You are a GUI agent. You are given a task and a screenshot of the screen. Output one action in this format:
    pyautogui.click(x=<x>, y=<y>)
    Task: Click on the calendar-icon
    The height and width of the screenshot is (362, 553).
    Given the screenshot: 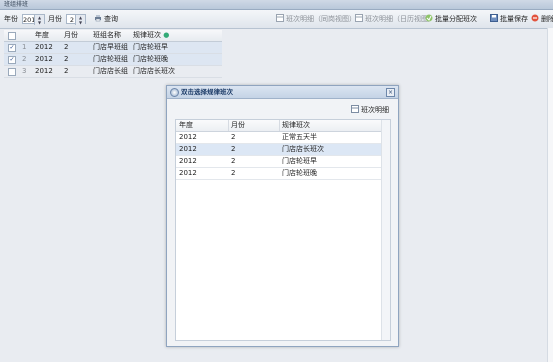 What is the action you would take?
    pyautogui.click(x=359, y=18)
    